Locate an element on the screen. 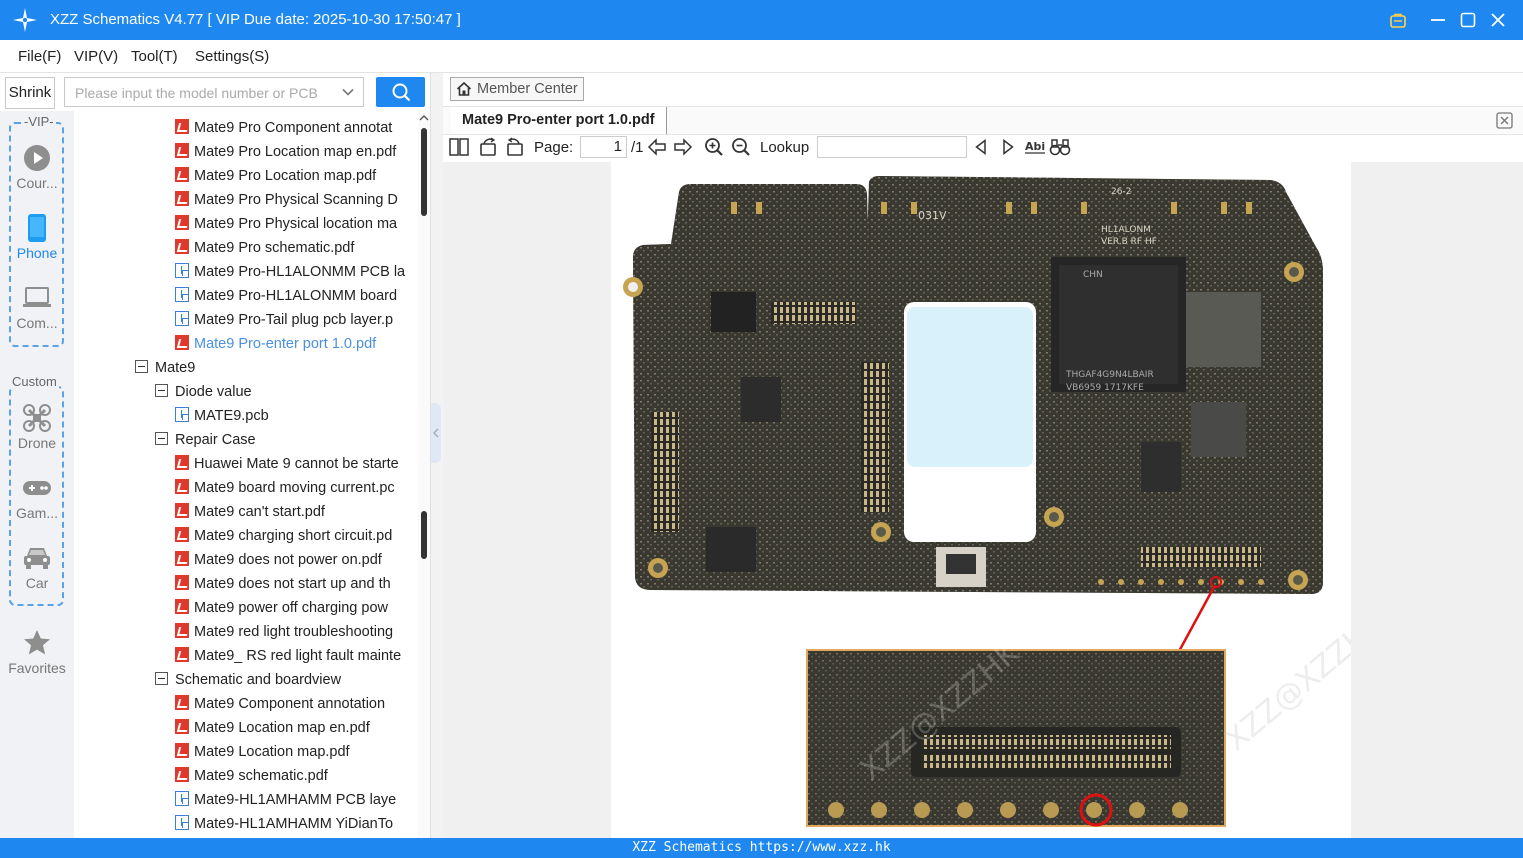 This screenshot has height=858, width=1523. tree-file: Mate9 Pro Component annotat is located at coordinates (283, 128).